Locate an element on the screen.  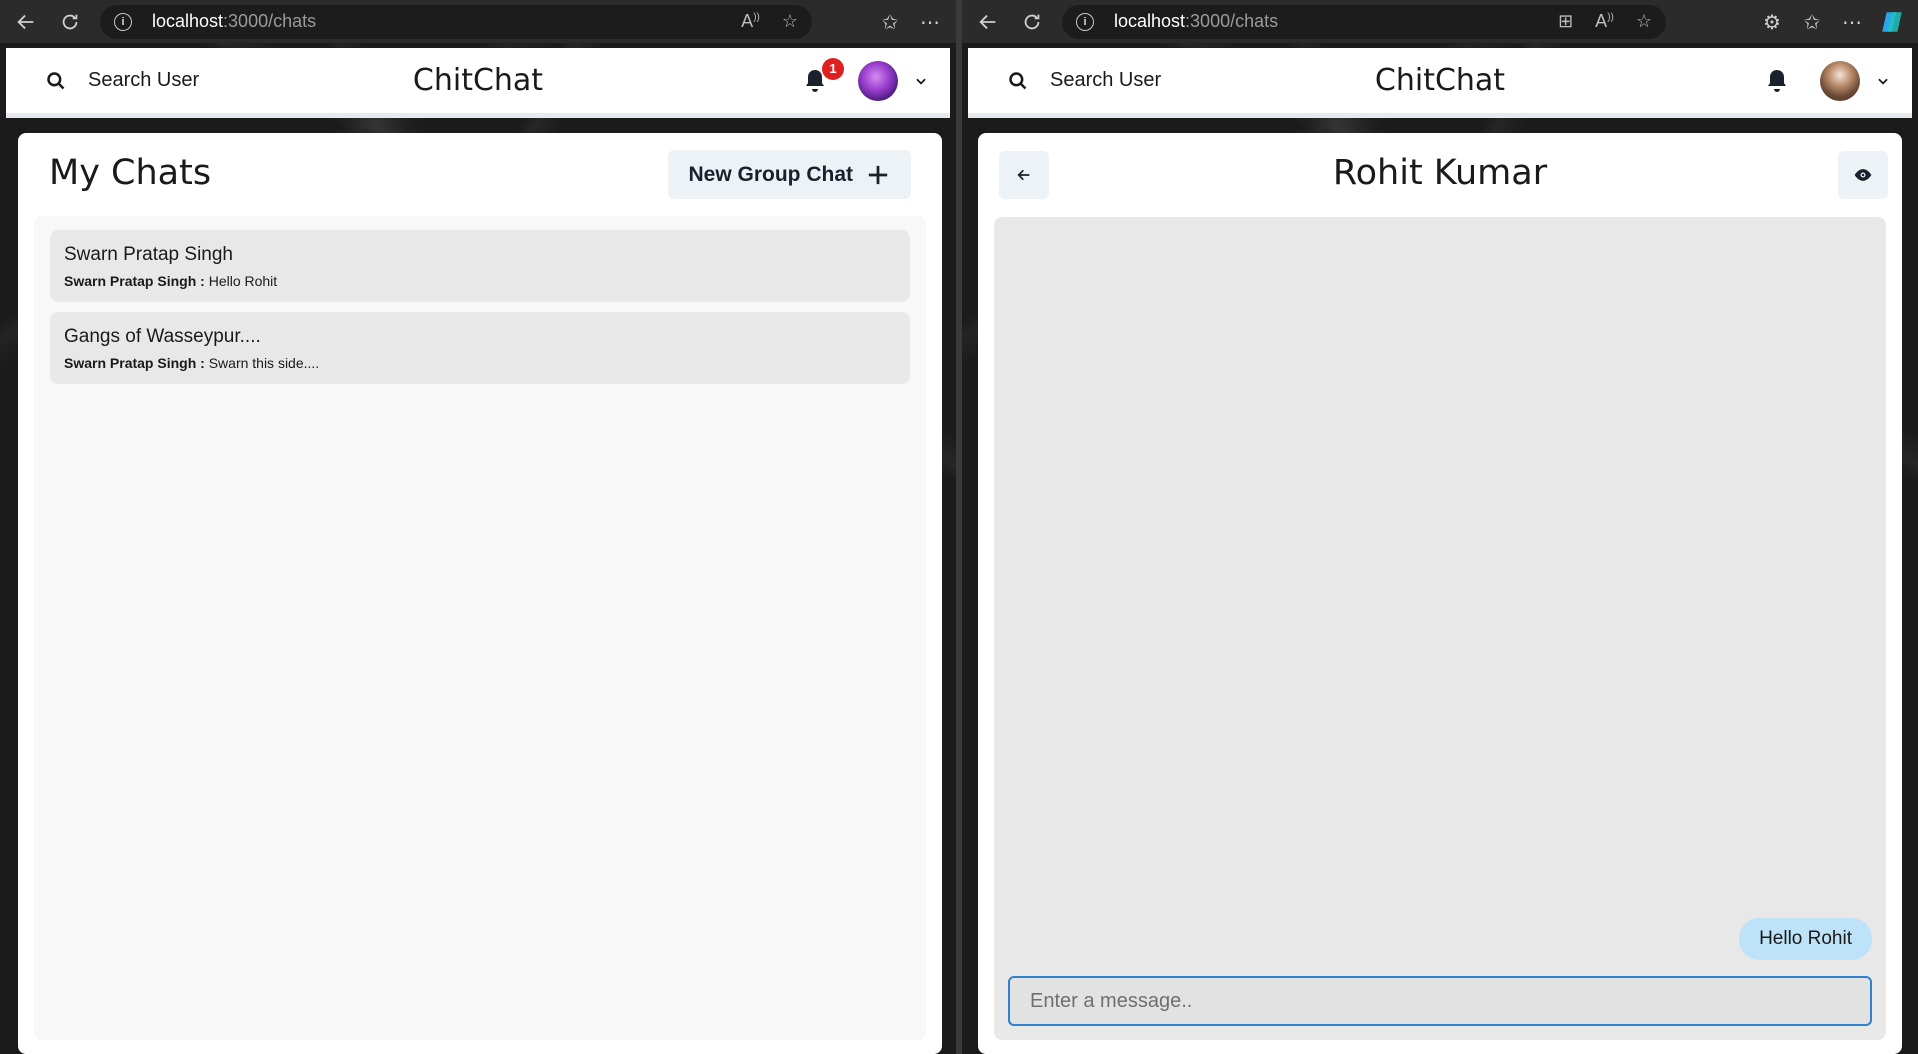
new-group-chat-button: New Group Chat is located at coordinates (789, 174).